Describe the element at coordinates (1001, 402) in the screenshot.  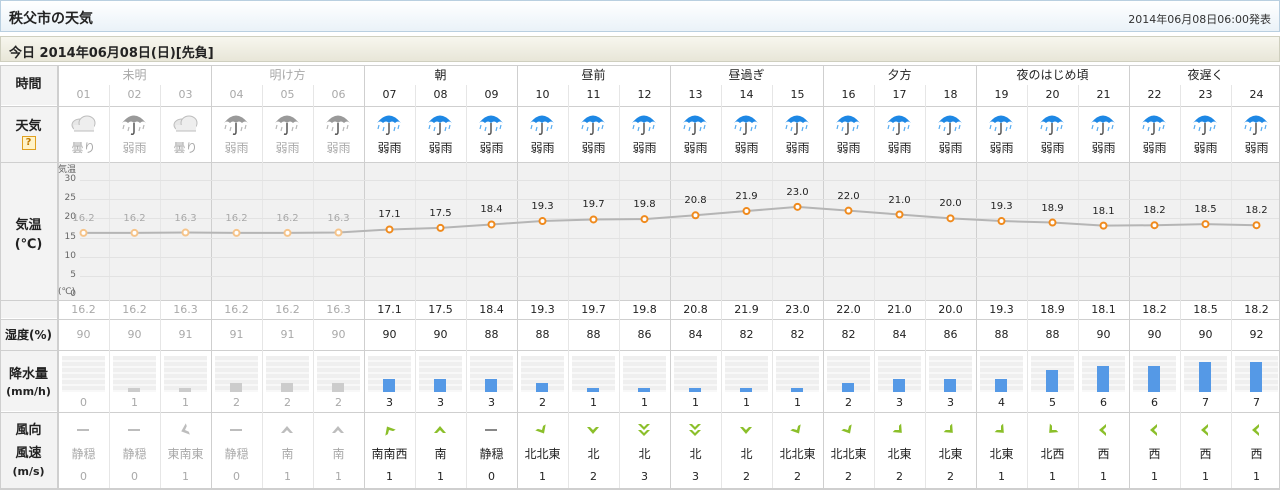
I see `precip-value: 4` at that location.